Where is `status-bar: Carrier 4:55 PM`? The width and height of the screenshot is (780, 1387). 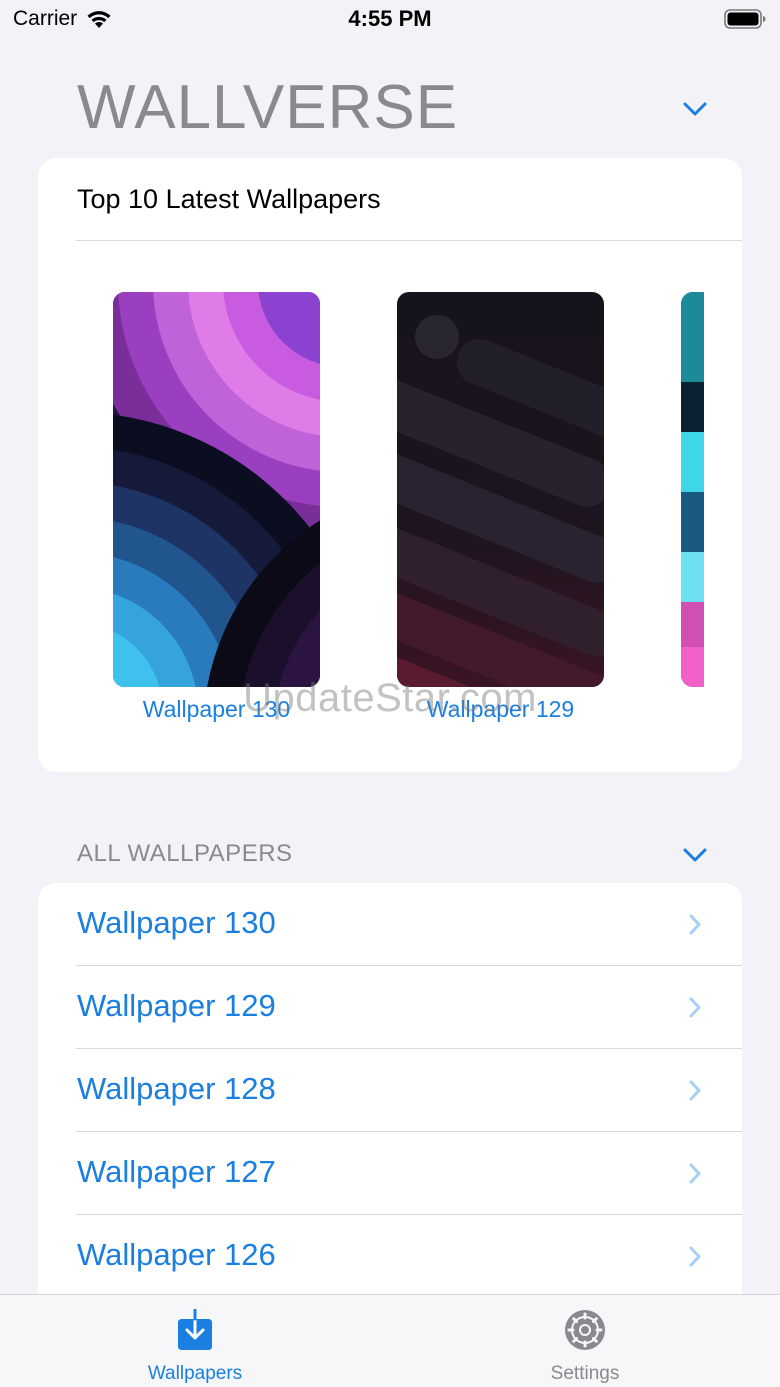
status-bar: Carrier 4:55 PM is located at coordinates (390, 20).